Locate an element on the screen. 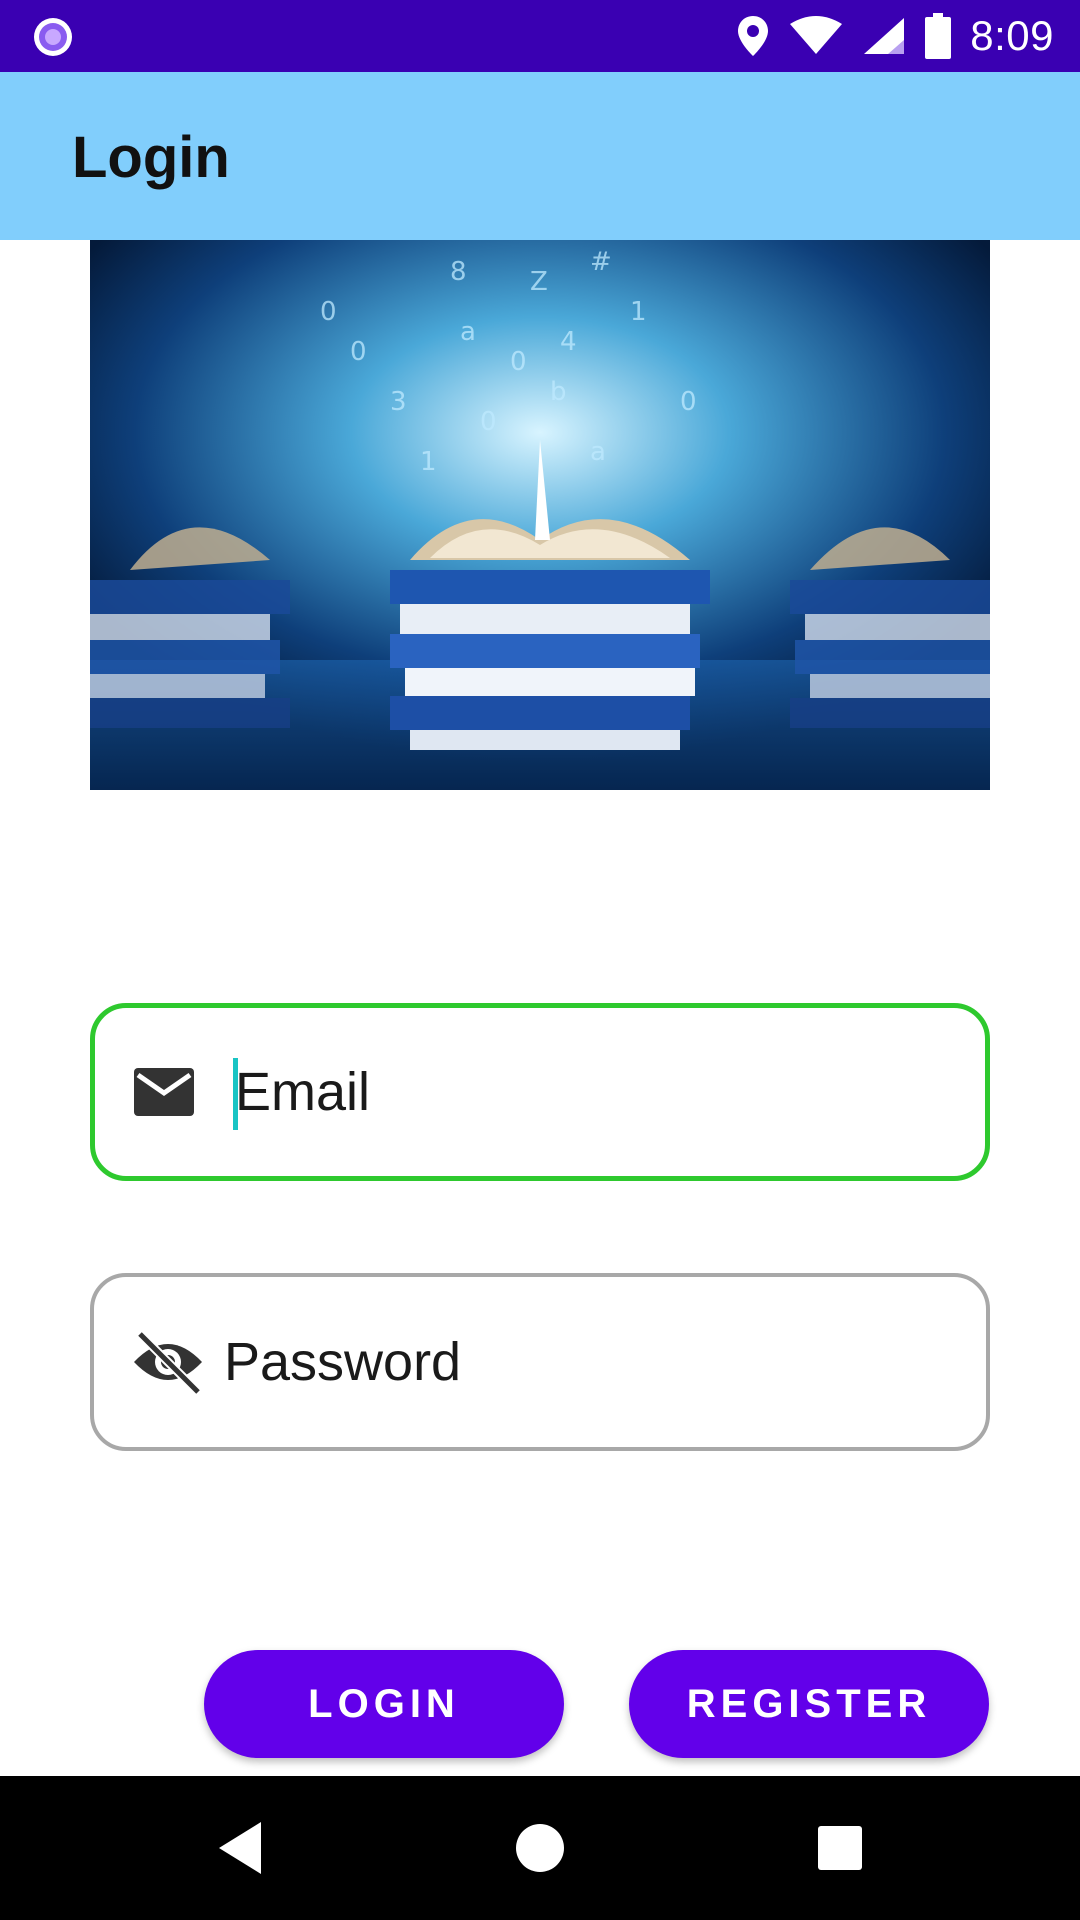  app-notification-icon is located at coordinates (53, 37).